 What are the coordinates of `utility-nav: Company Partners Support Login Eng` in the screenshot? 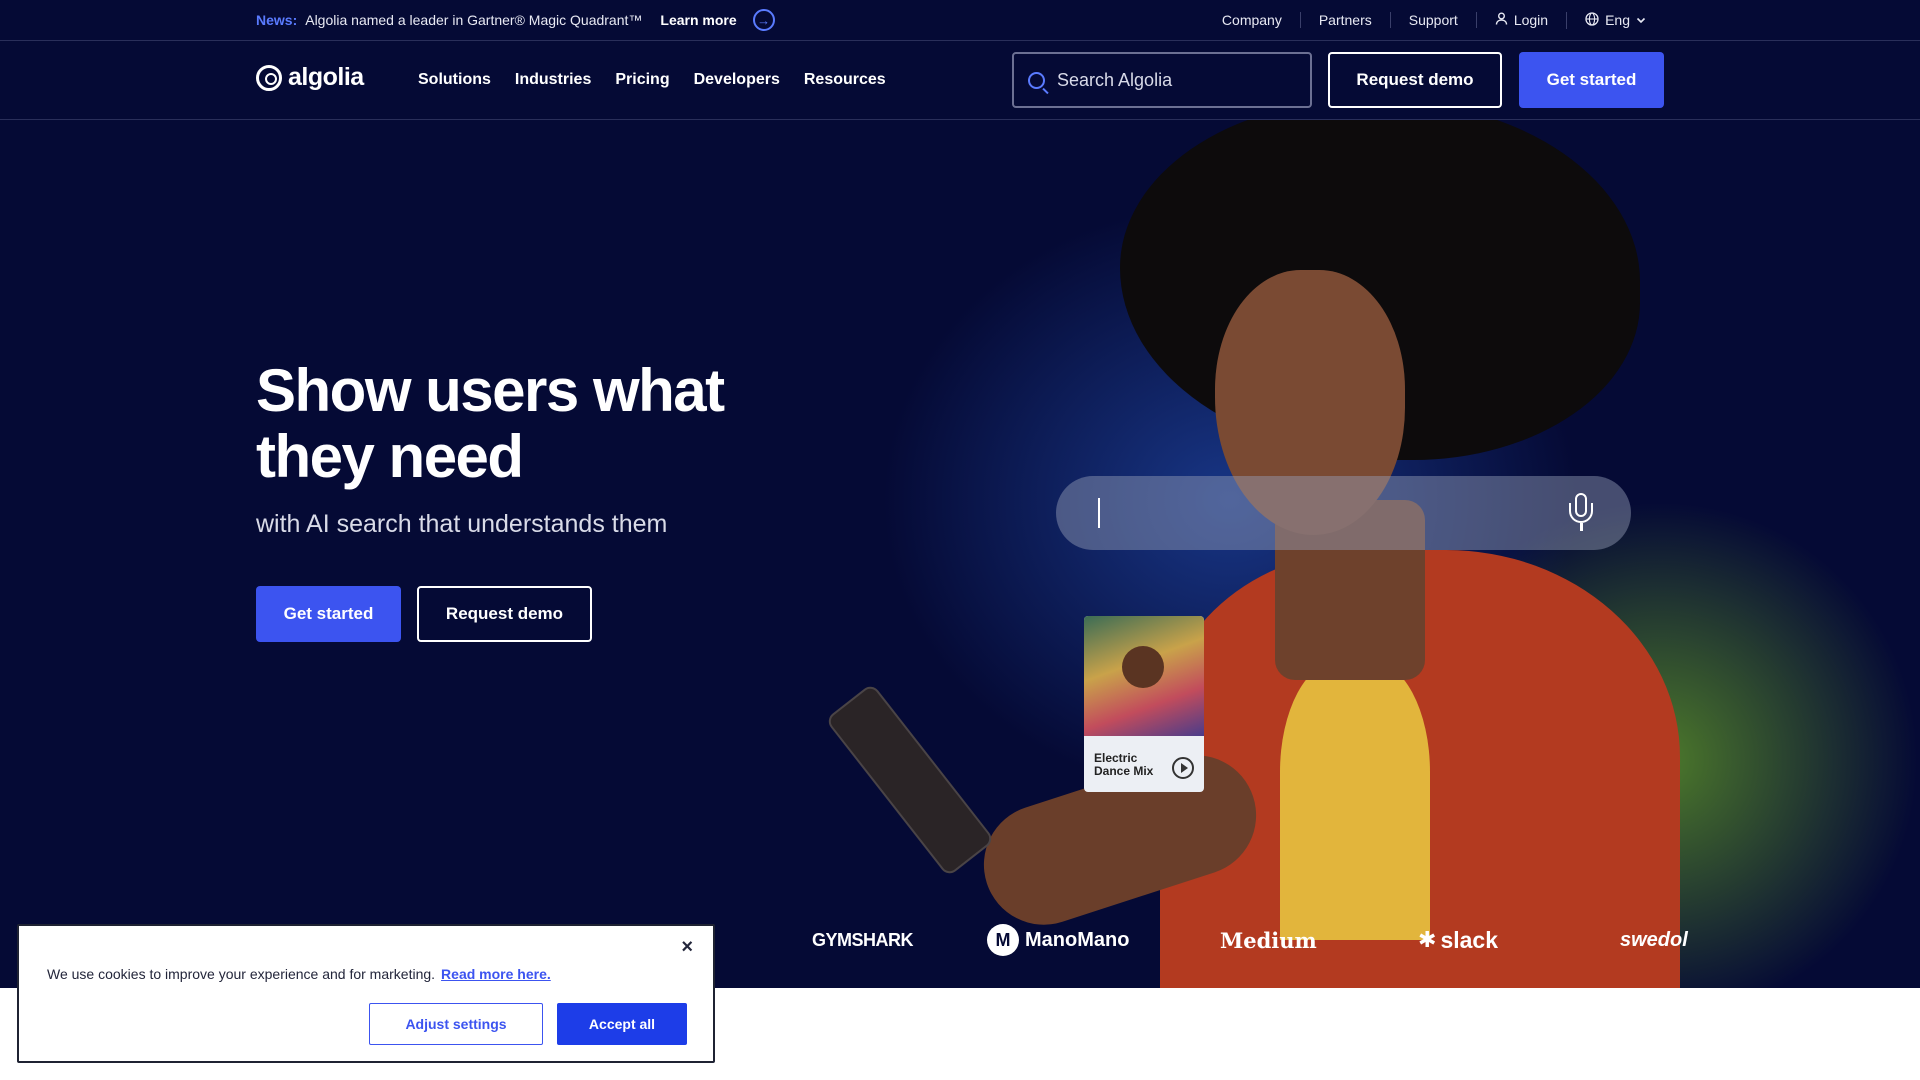 It's located at (1434, 20).